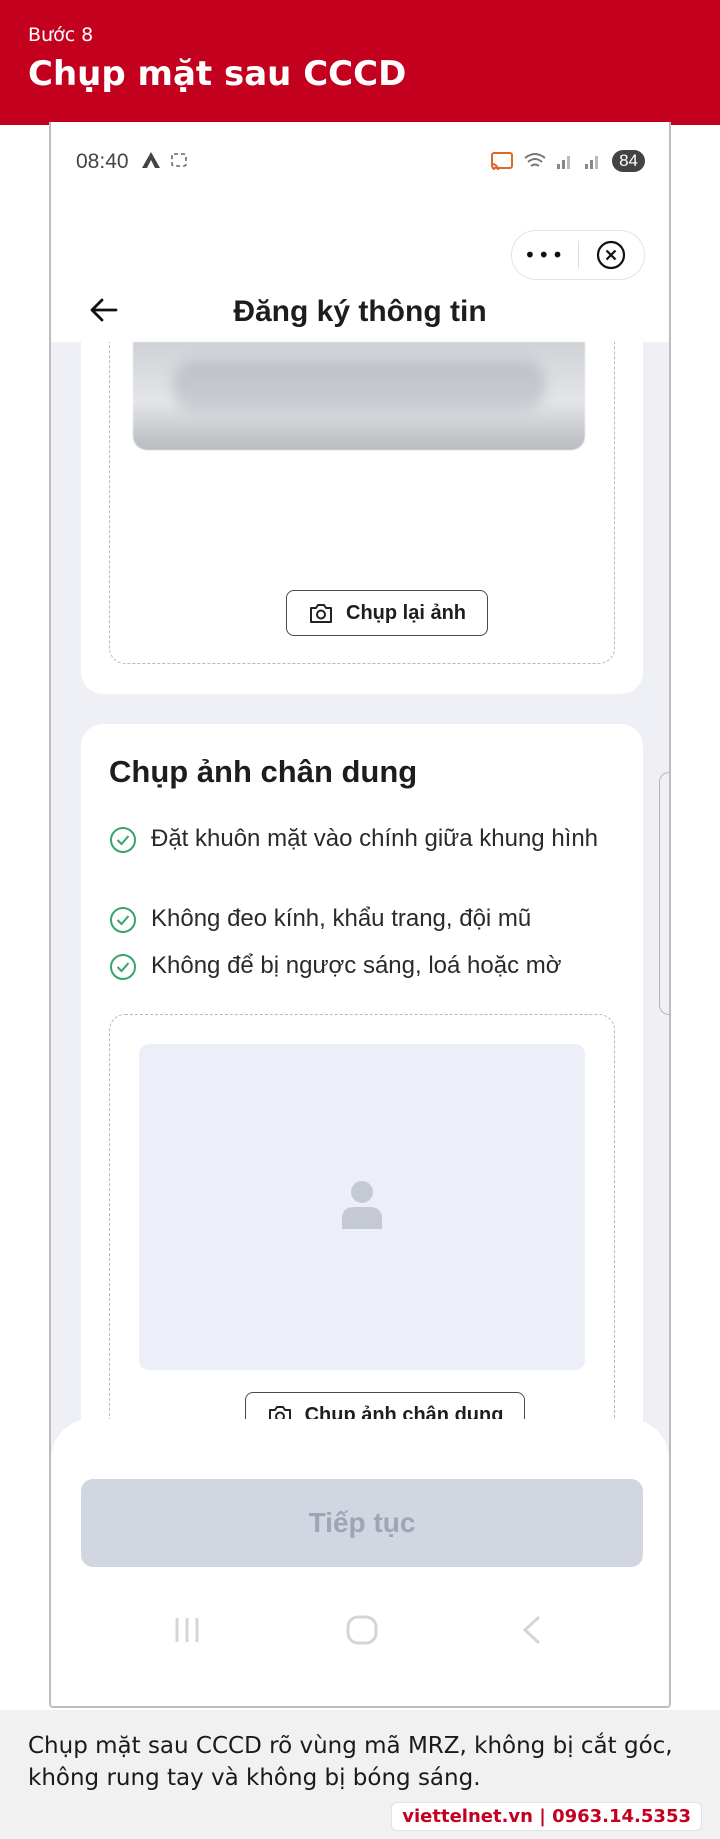  I want to click on tutorial-banner: Bước 8 Chụp mặt sau CCCD, so click(360, 62).